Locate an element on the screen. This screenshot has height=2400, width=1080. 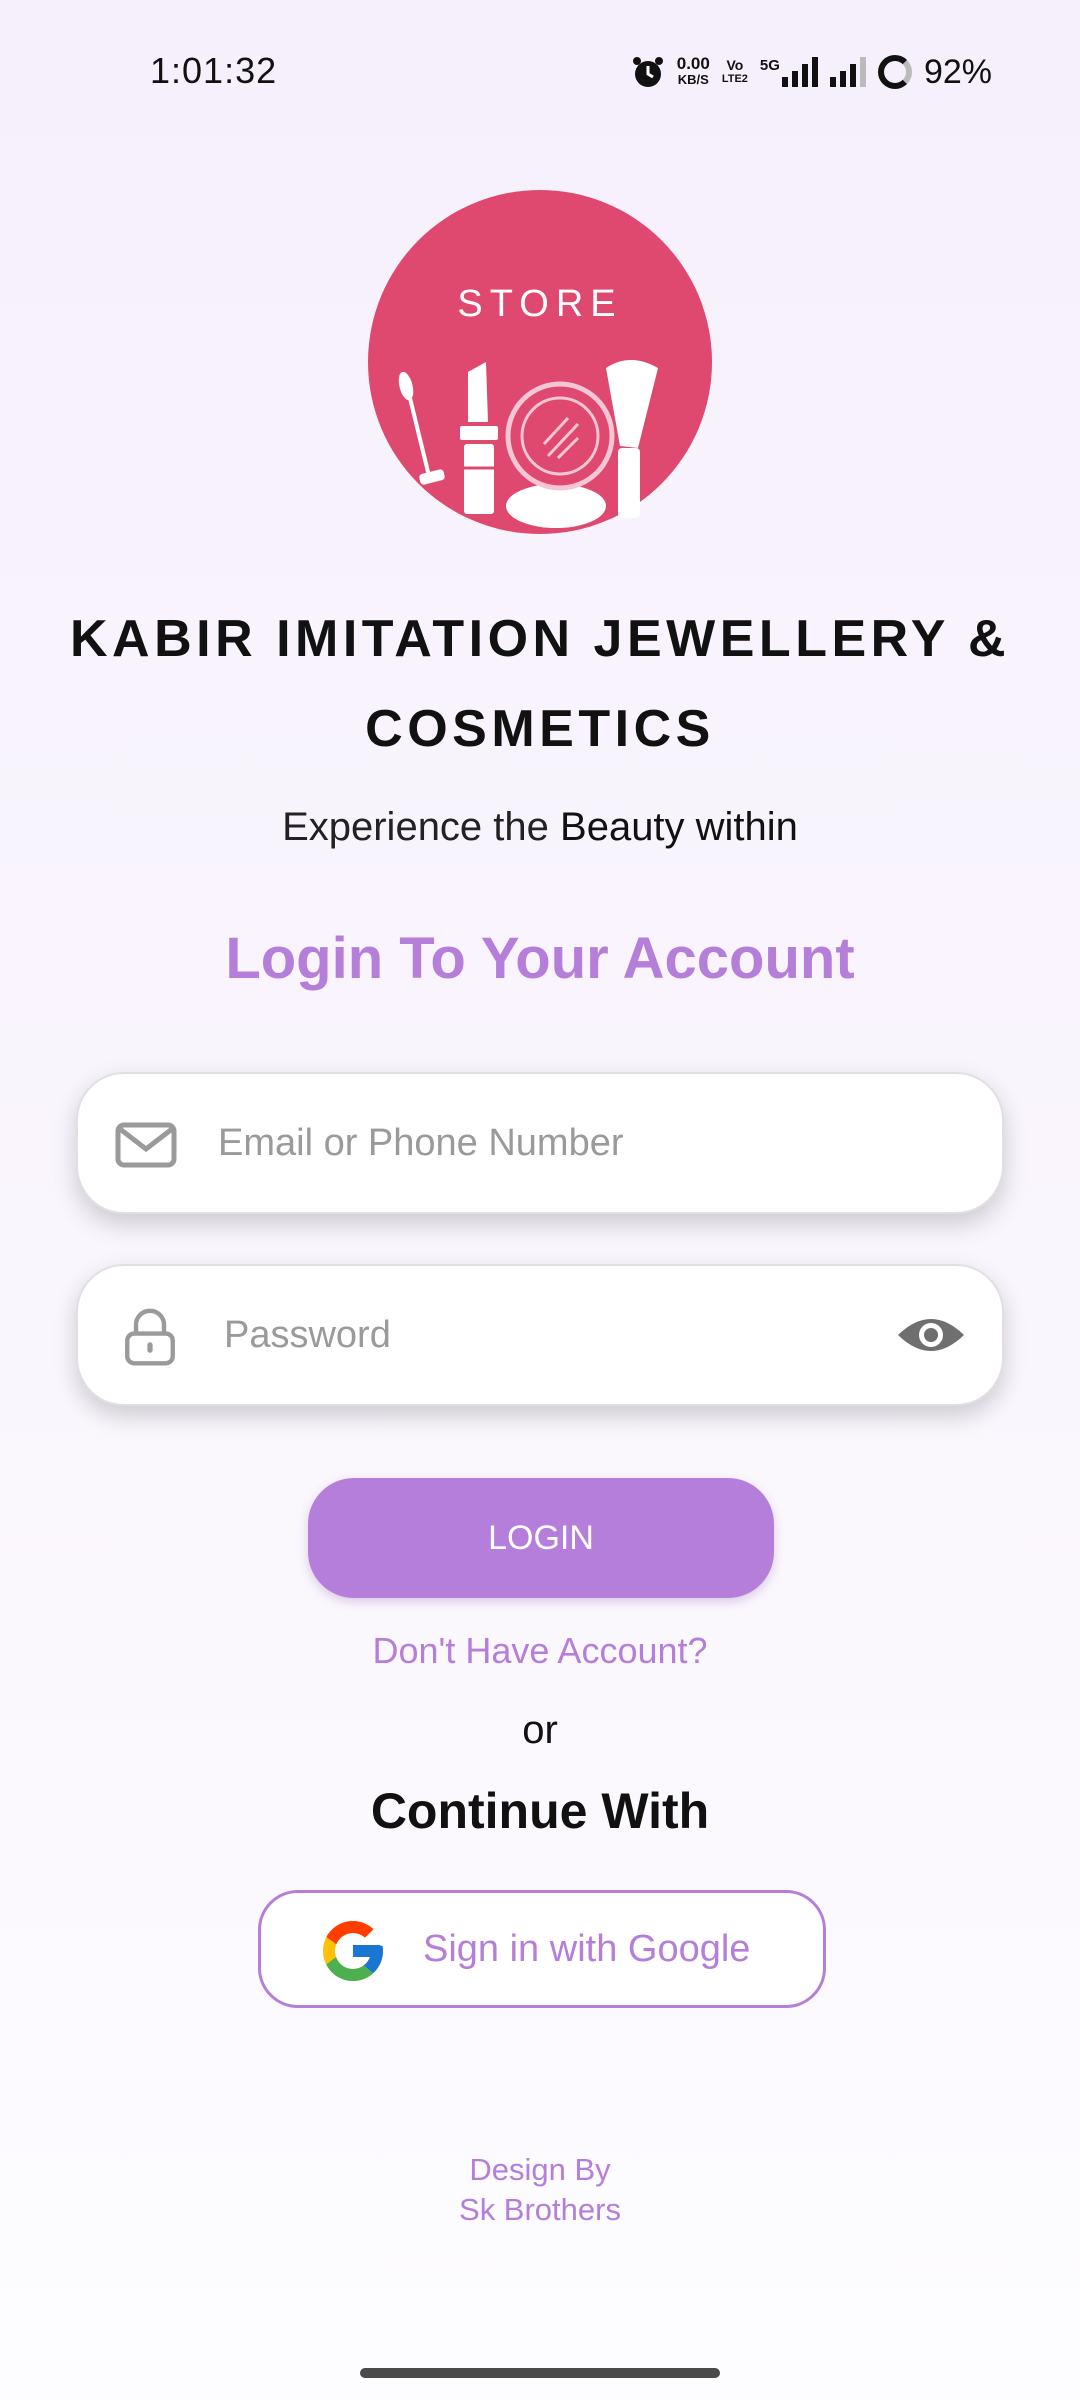
brand-title-line2: COSMETICS is located at coordinates (540, 729).